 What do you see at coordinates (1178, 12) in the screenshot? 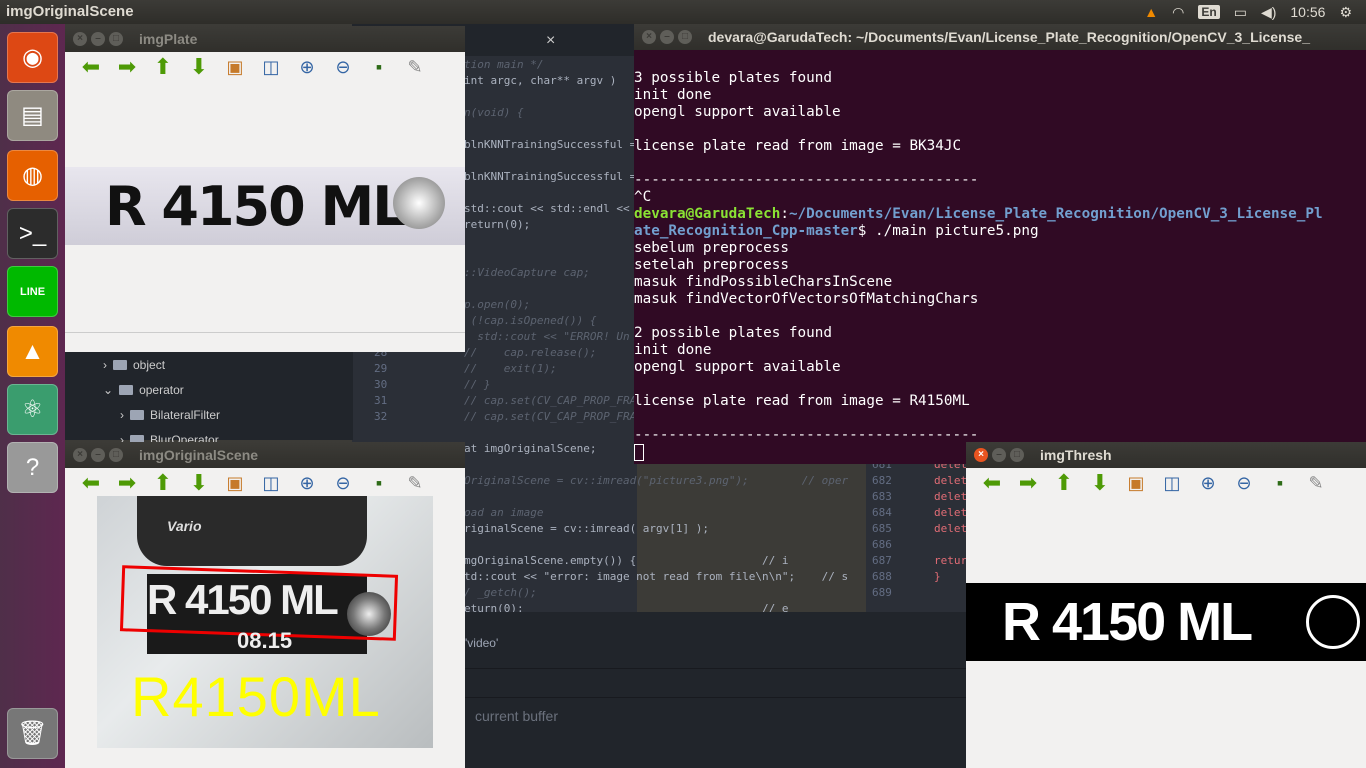
I see `wifi-icon: ◠` at bounding box center [1178, 12].